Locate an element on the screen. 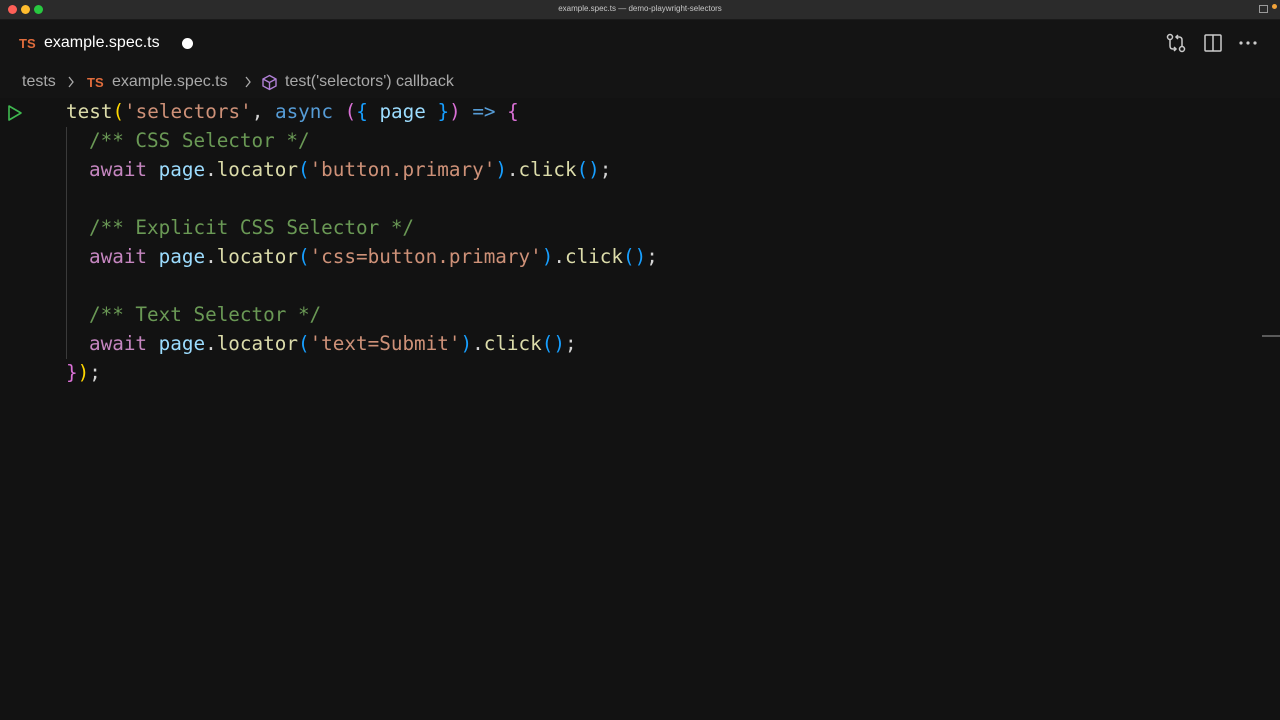 This screenshot has width=1280, height=720. code-token: /** Explicit CSS Selector */ is located at coordinates (252, 227).